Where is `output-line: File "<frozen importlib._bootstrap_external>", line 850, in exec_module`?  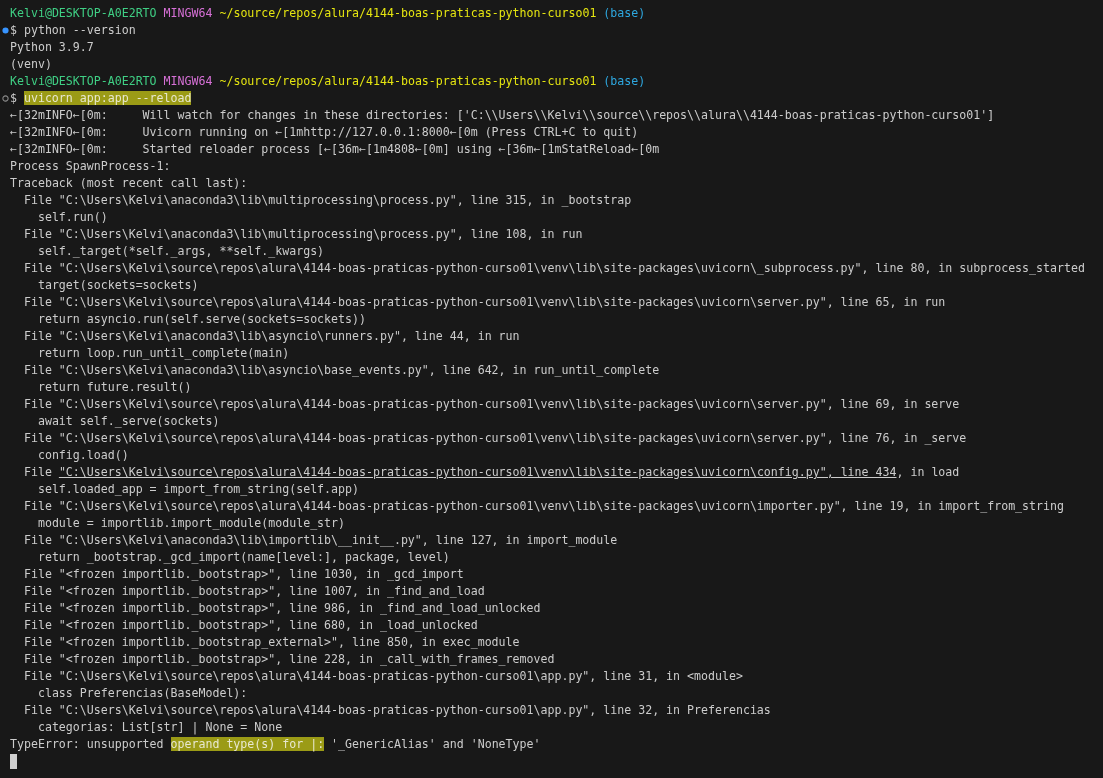
output-line: File "<frozen importlib._bootstrap_external>", line 850, in exec_module is located at coordinates (271, 642).